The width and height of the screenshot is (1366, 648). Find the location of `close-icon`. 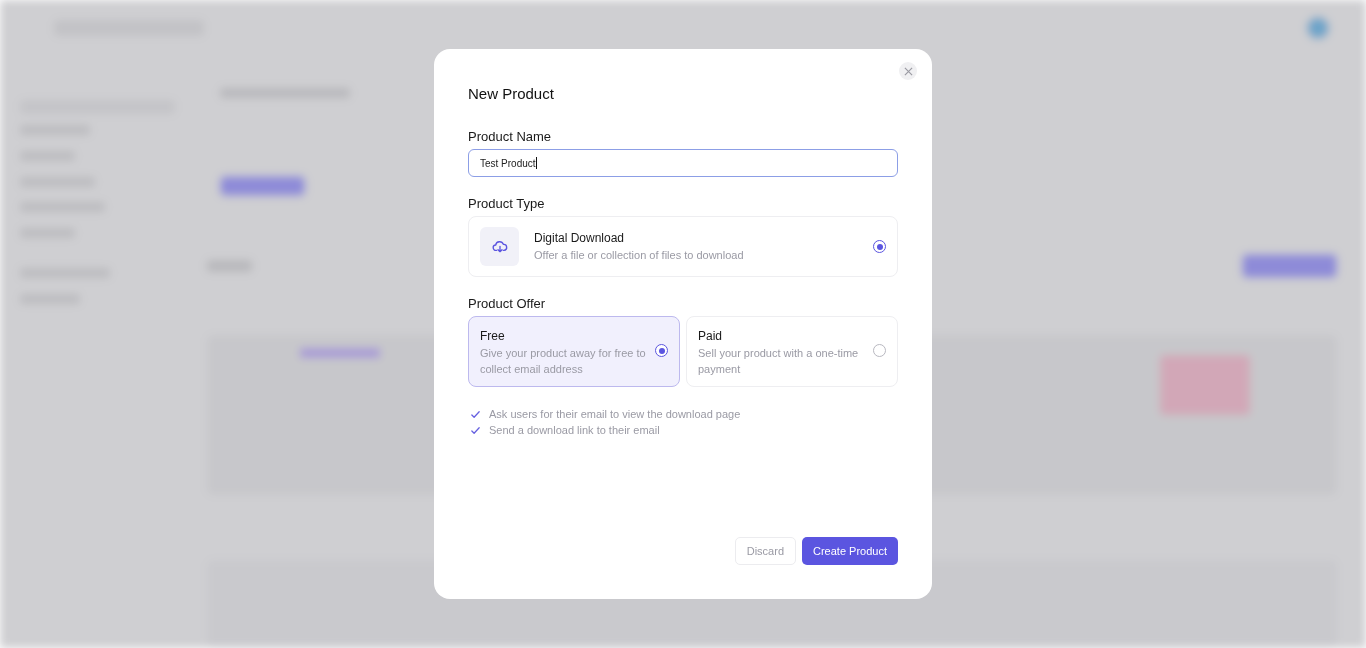

close-icon is located at coordinates (908, 71).